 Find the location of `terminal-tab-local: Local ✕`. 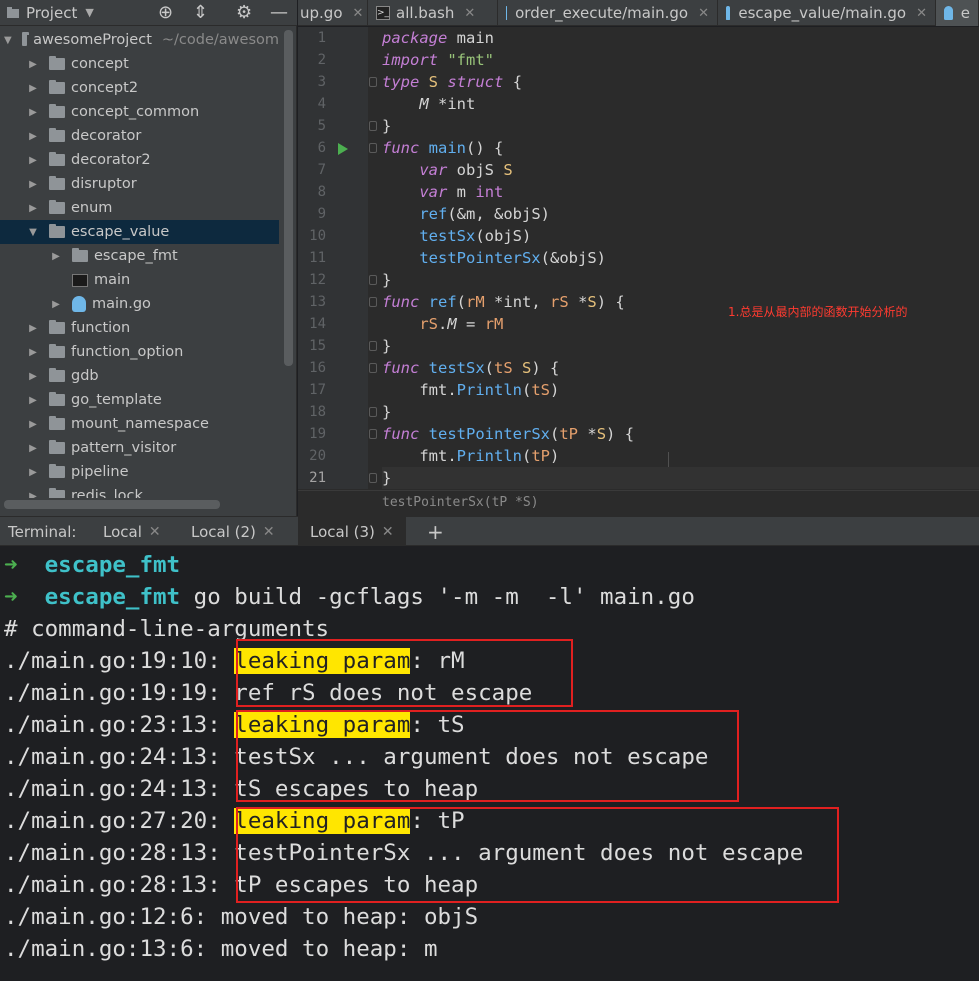

terminal-tab-local: Local ✕ is located at coordinates (132, 531).